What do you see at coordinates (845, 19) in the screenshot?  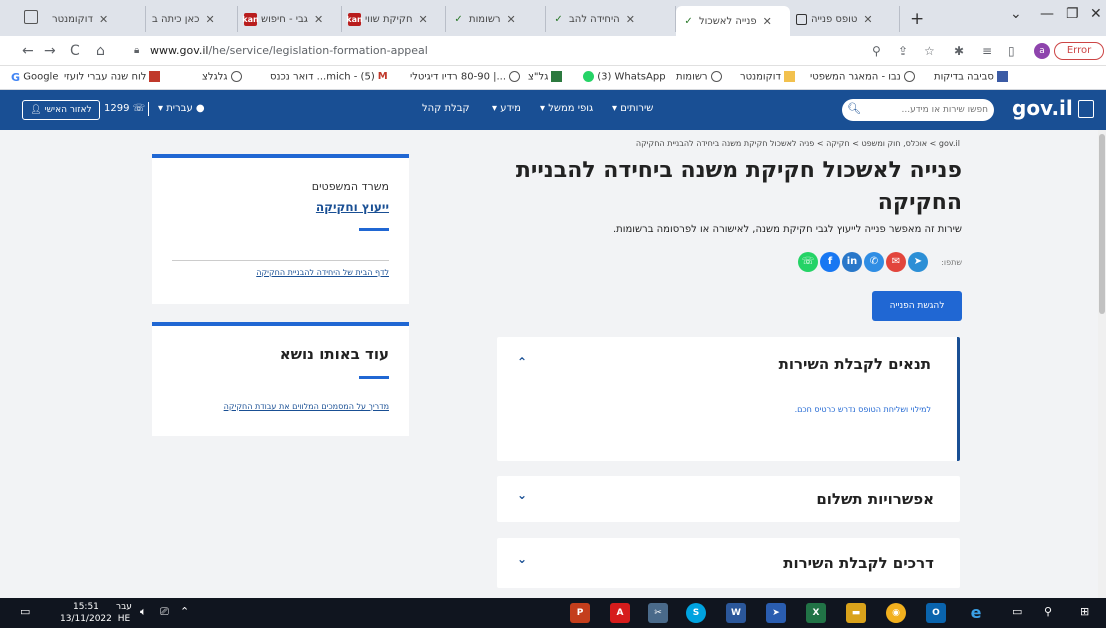 I see `browser-tab: ✕ טופס פנייה` at bounding box center [845, 19].